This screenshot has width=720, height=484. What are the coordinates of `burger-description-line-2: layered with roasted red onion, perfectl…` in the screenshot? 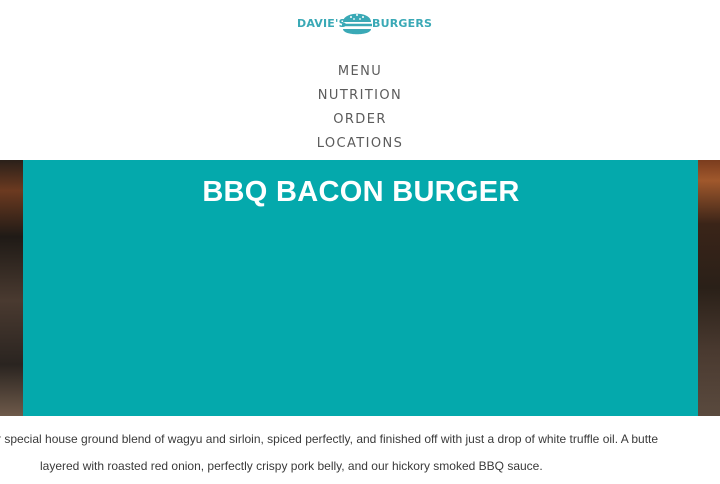 It's located at (291, 466).